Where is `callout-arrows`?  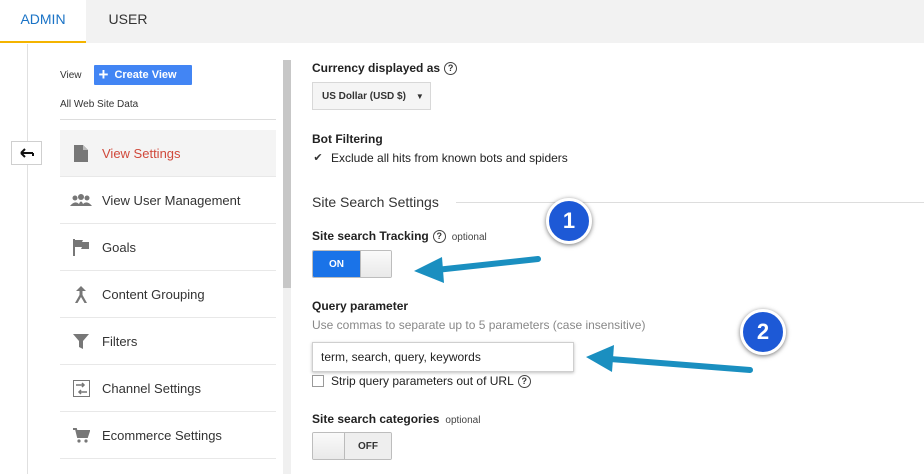
callout-arrows is located at coordinates (583, 314).